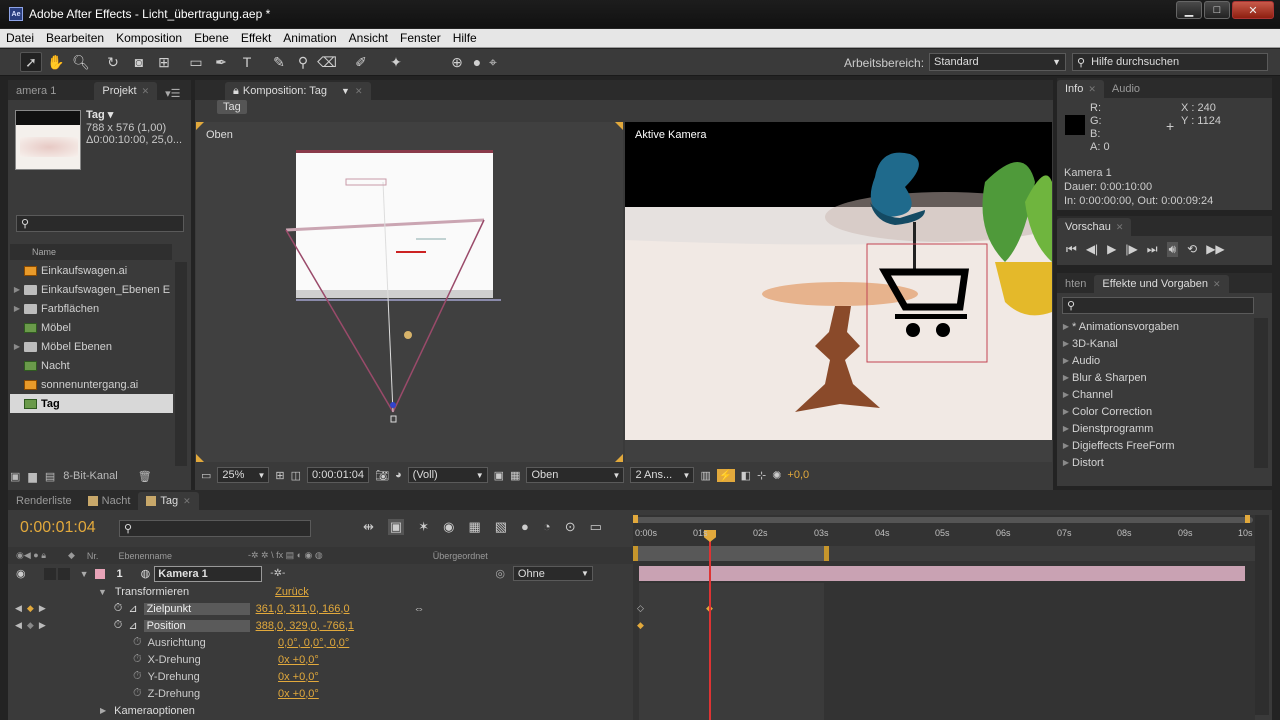 This screenshot has height=720, width=1280. I want to click on new-comp-icon: ▤, so click(50, 476).